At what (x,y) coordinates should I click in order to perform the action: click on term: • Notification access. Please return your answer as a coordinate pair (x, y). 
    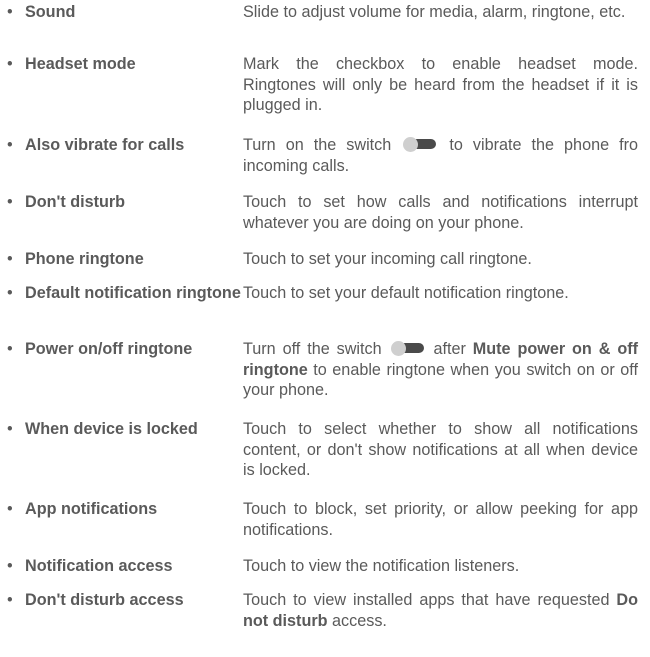
    Looking at the image, I should click on (121, 566).